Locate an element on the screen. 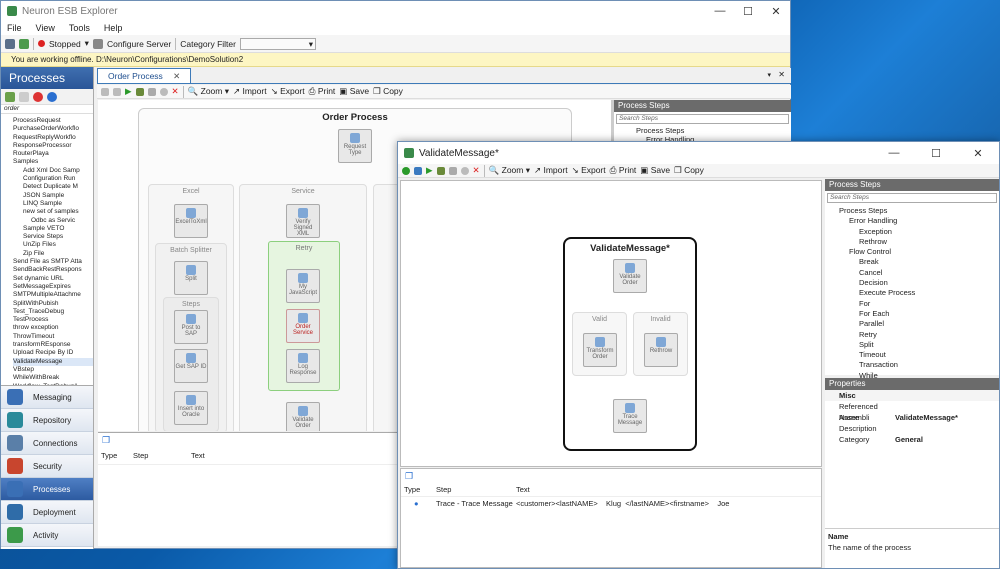  process-tree-item: Detect Duplicate M is located at coordinates (53, 187).